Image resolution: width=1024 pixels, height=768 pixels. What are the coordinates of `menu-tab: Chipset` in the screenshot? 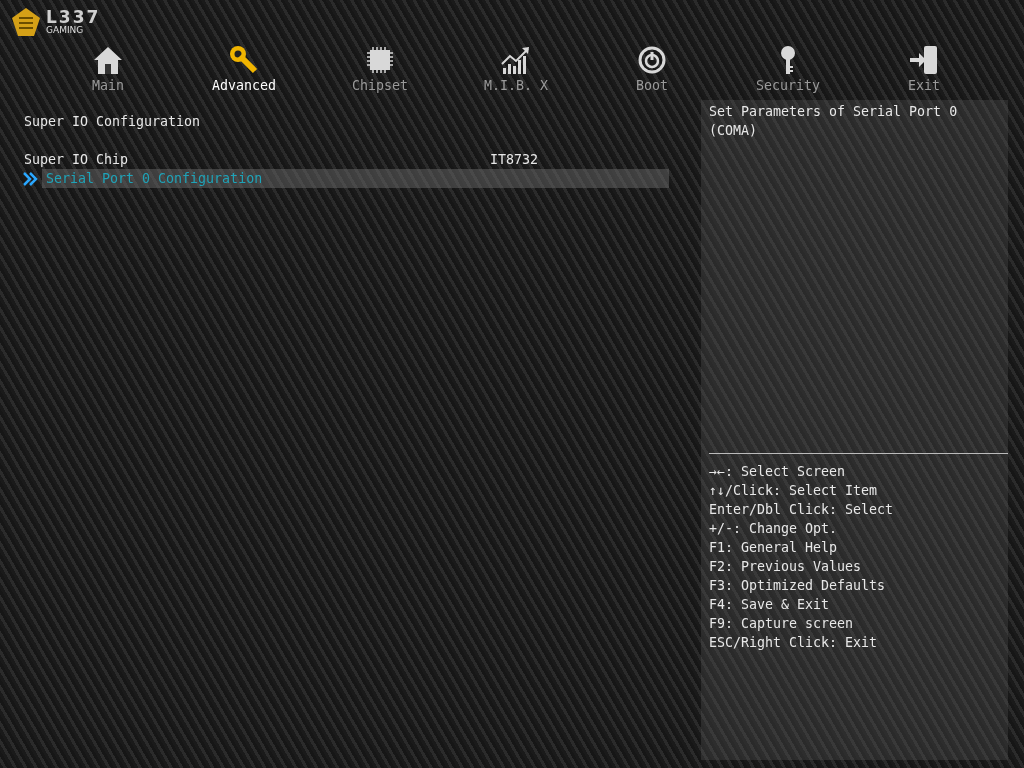 It's located at (380, 72).